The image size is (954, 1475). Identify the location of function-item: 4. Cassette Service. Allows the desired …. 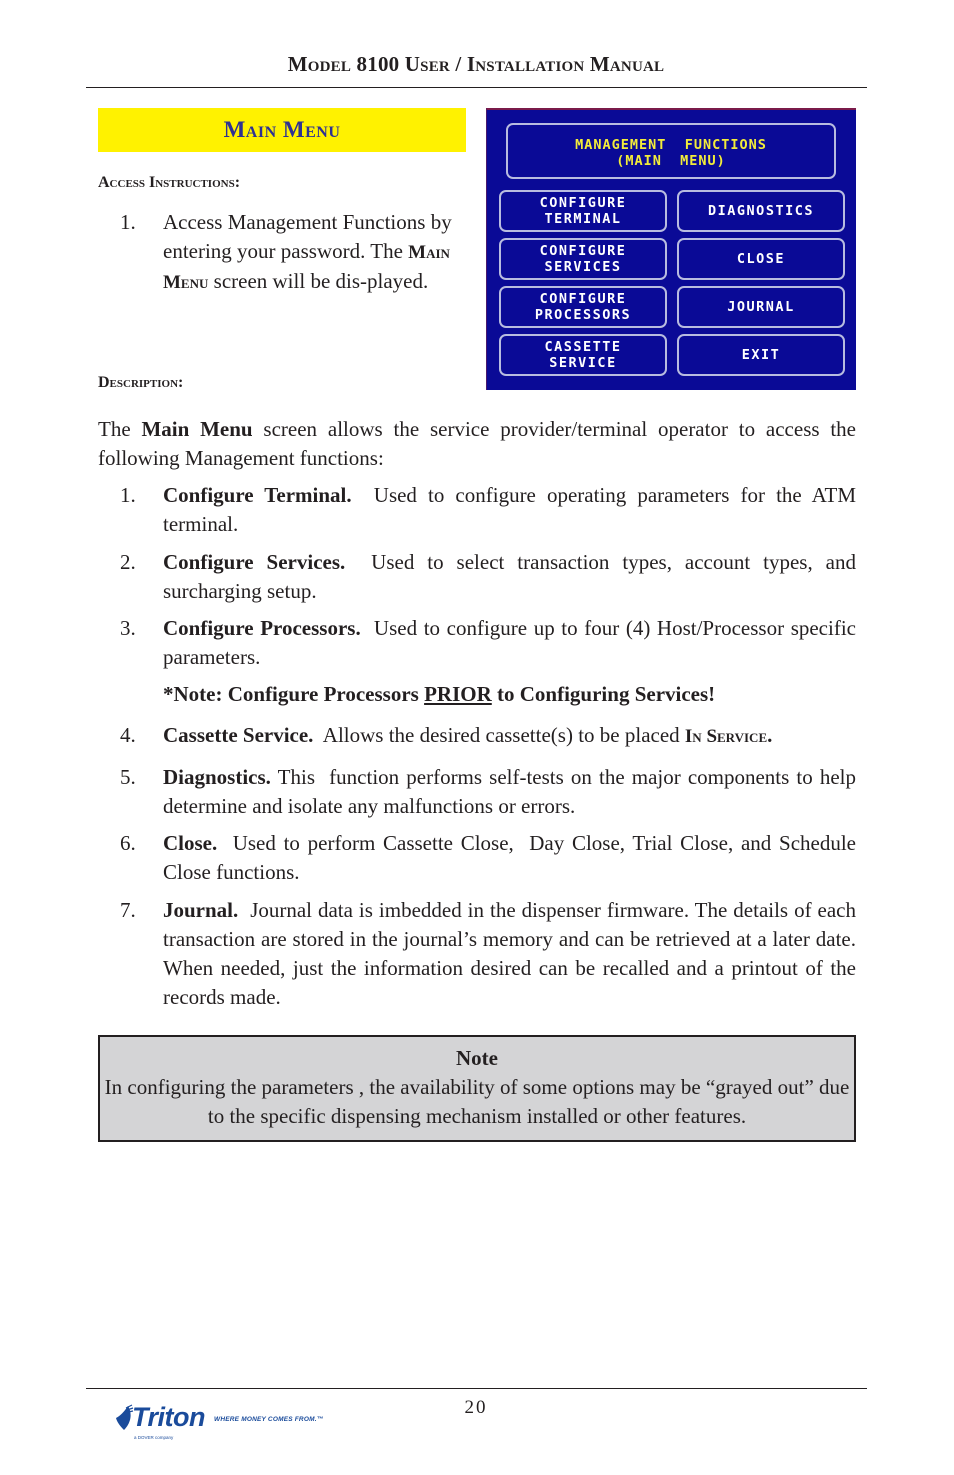
(477, 736).